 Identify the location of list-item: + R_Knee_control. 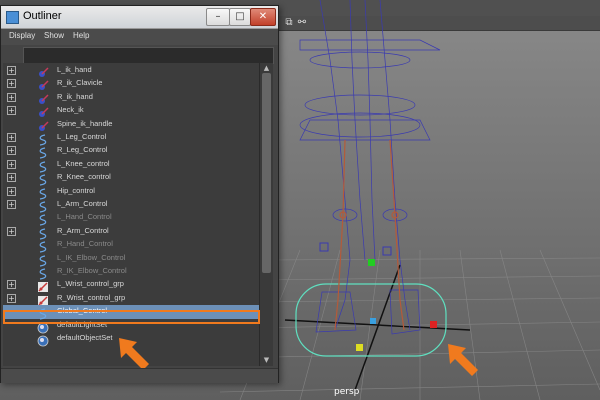
(131, 178).